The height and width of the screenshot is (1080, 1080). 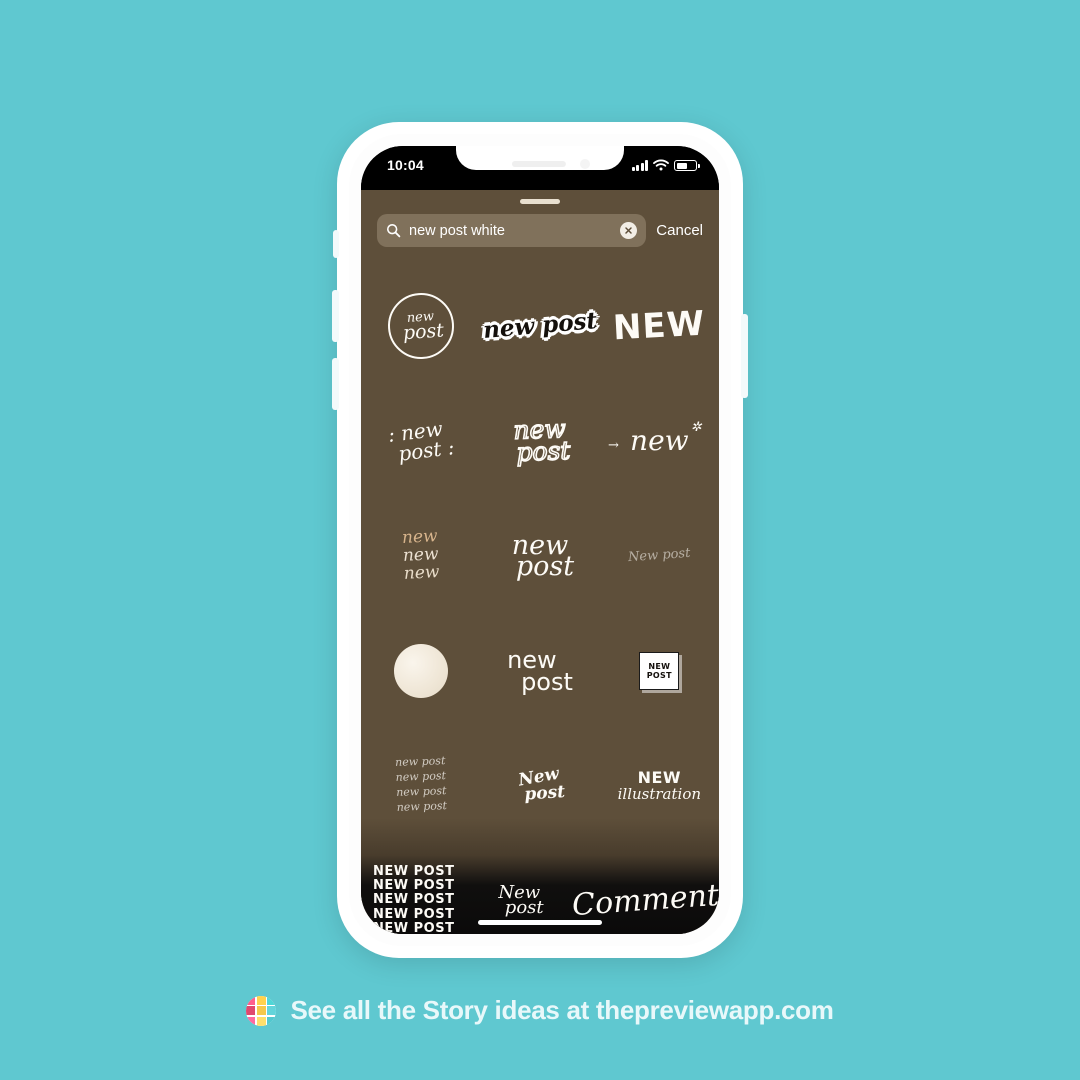 What do you see at coordinates (644, 900) in the screenshot?
I see `sticker-line: Comment` at bounding box center [644, 900].